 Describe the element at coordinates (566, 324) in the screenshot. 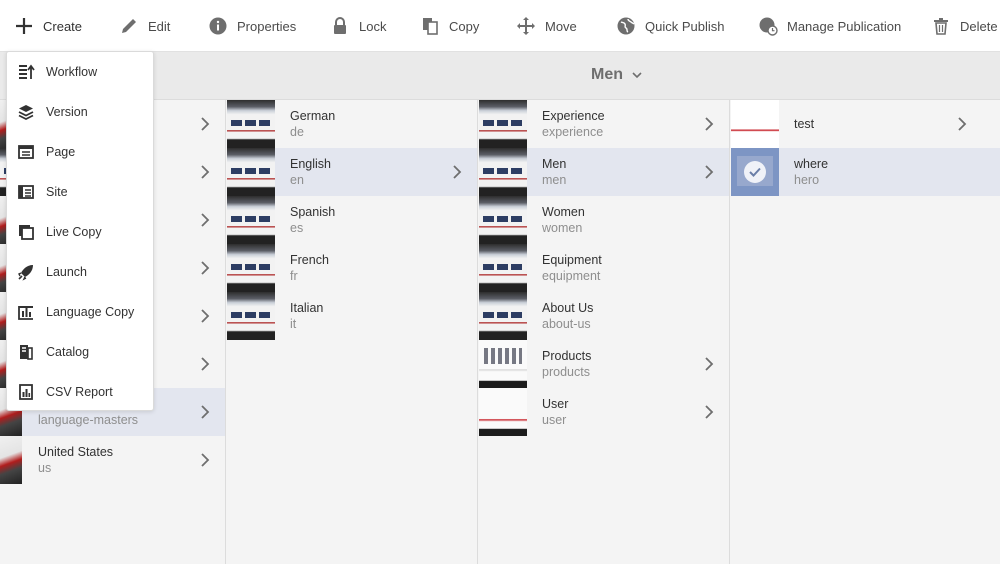

I see `item-name: about-us` at that location.